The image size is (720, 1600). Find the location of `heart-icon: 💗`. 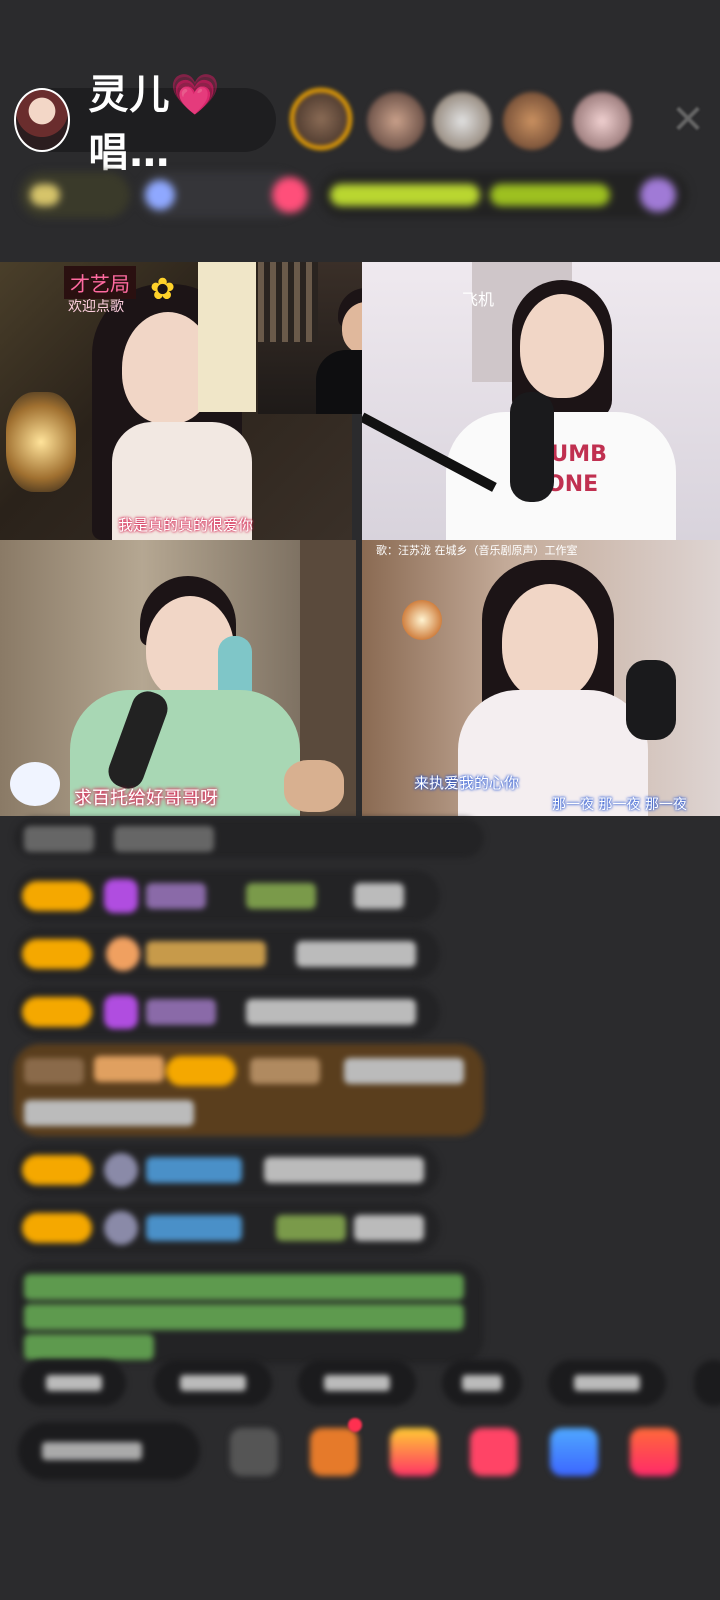

heart-icon: 💗 is located at coordinates (196, 95).